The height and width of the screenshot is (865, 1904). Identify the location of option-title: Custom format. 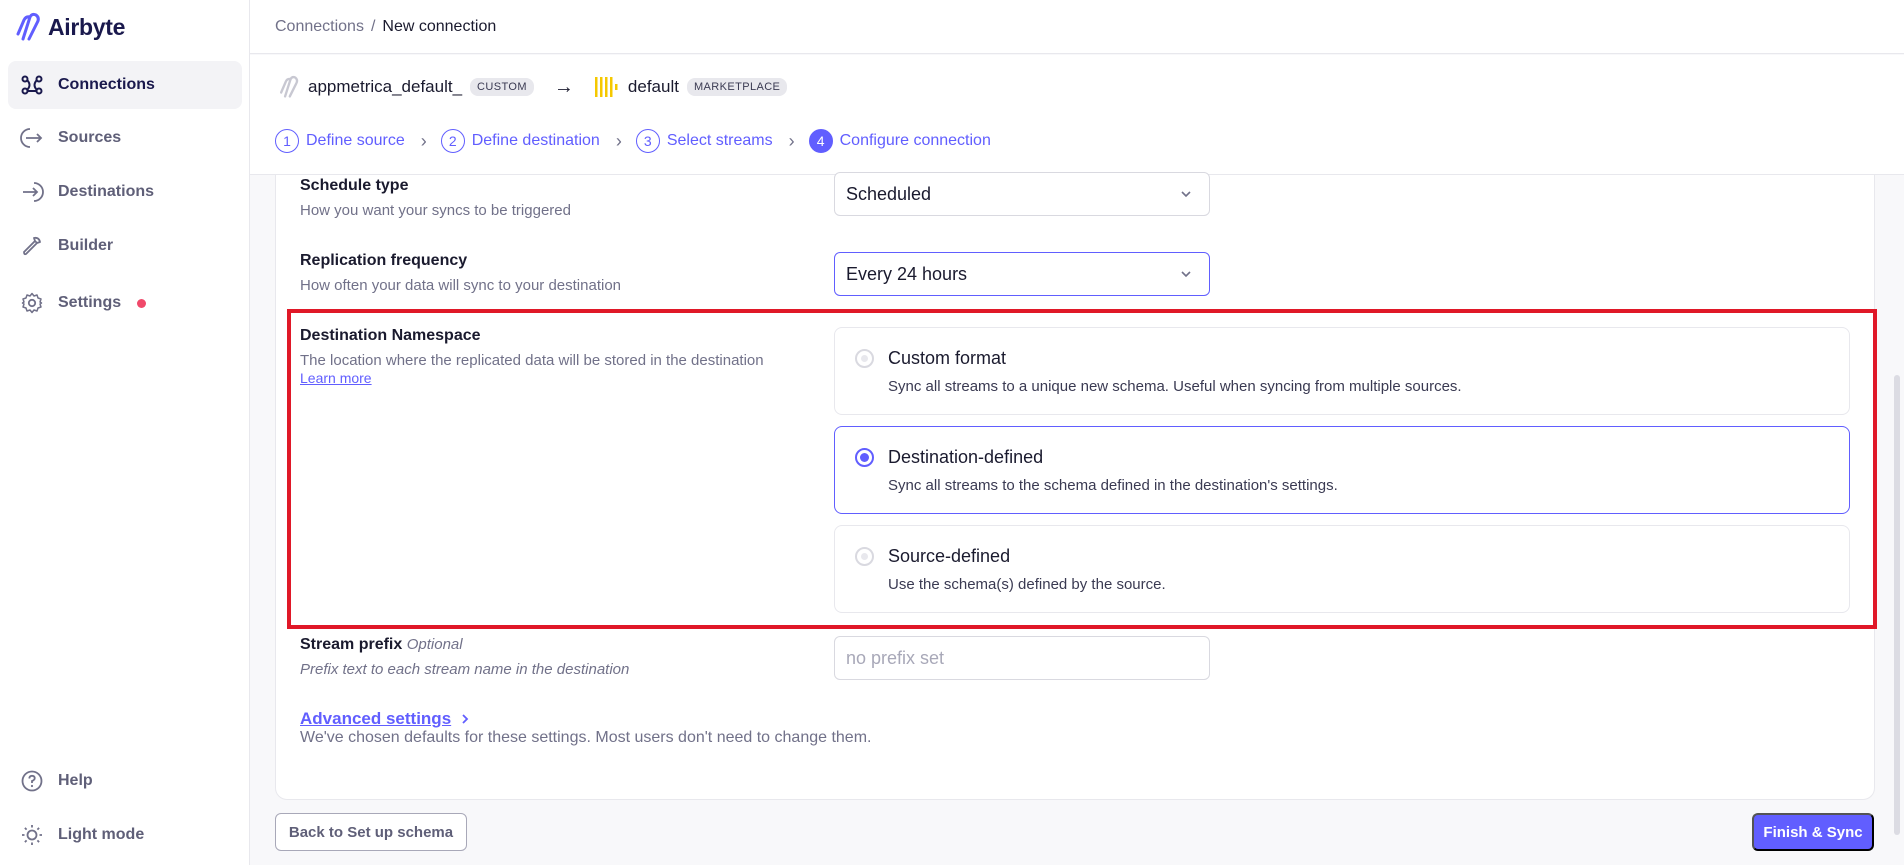
(947, 358).